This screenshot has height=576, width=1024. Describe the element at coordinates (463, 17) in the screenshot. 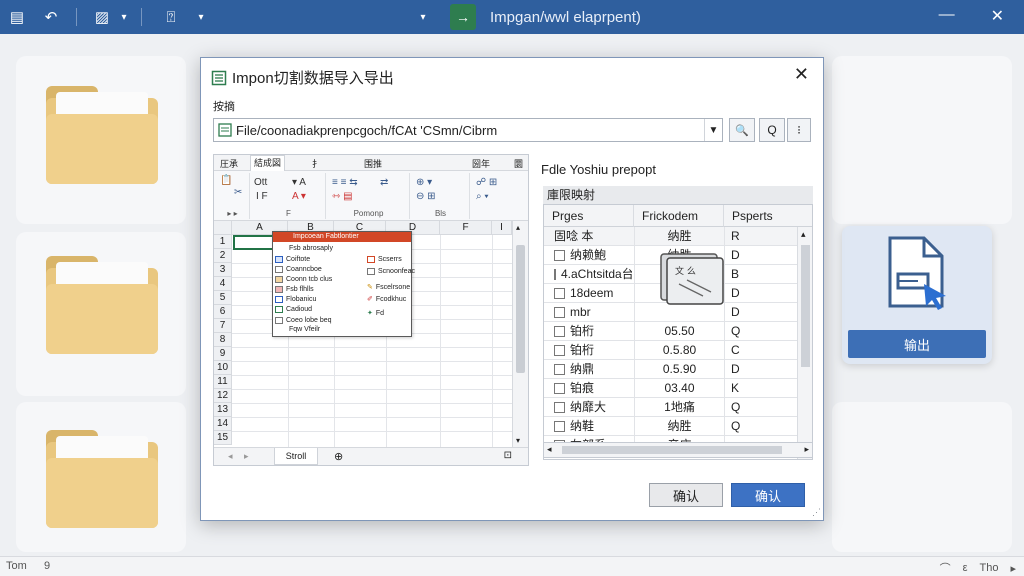

I see `arrow-right-icon: →` at that location.